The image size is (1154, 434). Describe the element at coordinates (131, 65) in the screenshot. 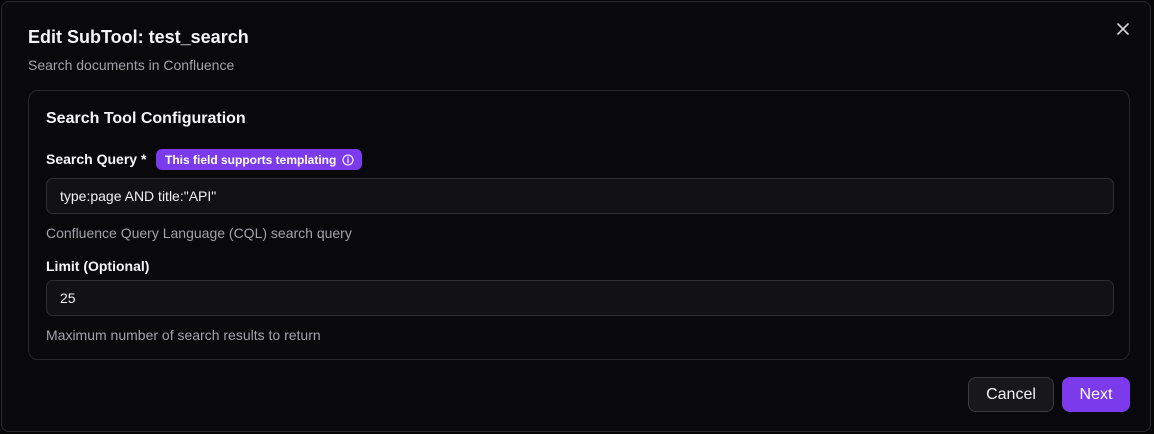

I see `dialog-subtitle: Search documents in Confluence` at that location.